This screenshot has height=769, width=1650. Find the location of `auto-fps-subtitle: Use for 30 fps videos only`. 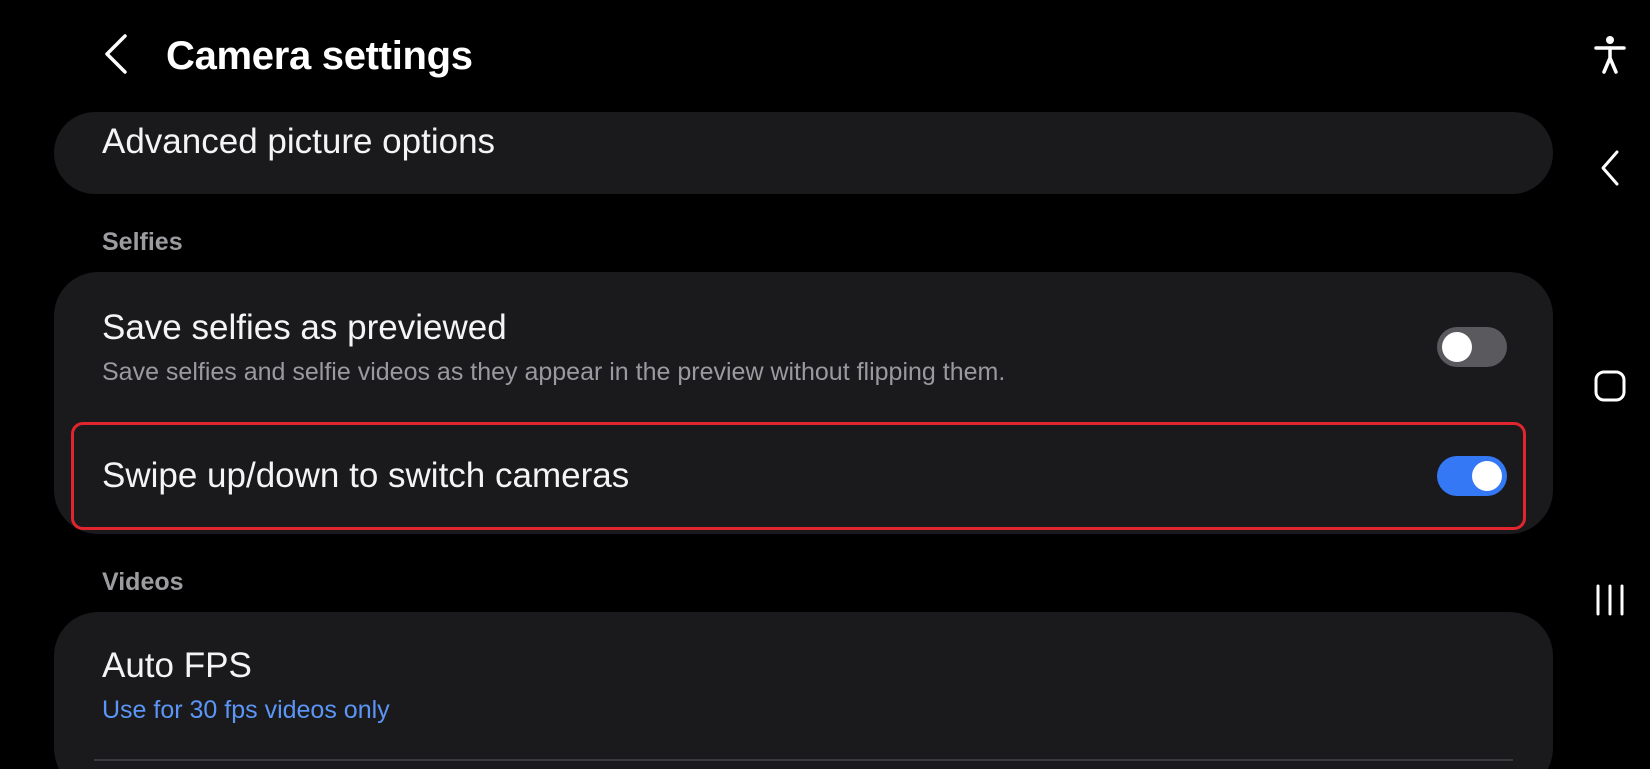

auto-fps-subtitle: Use for 30 fps videos only is located at coordinates (246, 710).